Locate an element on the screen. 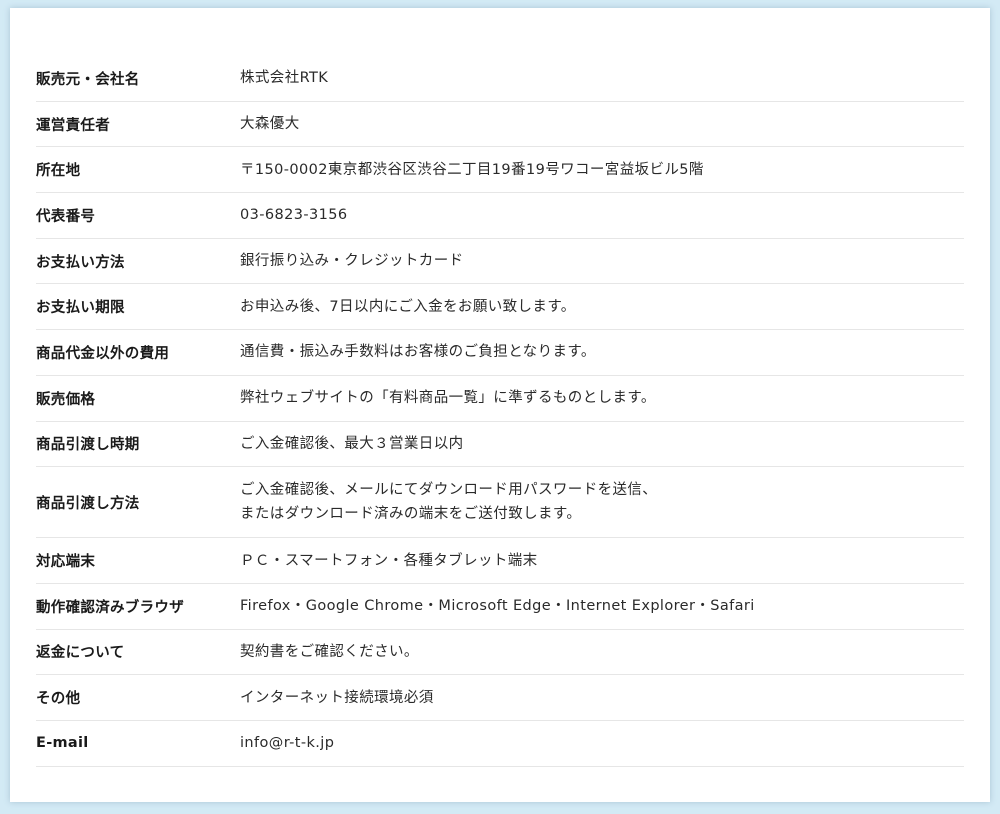  row-value-line: 株式会社RTK is located at coordinates (284, 78).